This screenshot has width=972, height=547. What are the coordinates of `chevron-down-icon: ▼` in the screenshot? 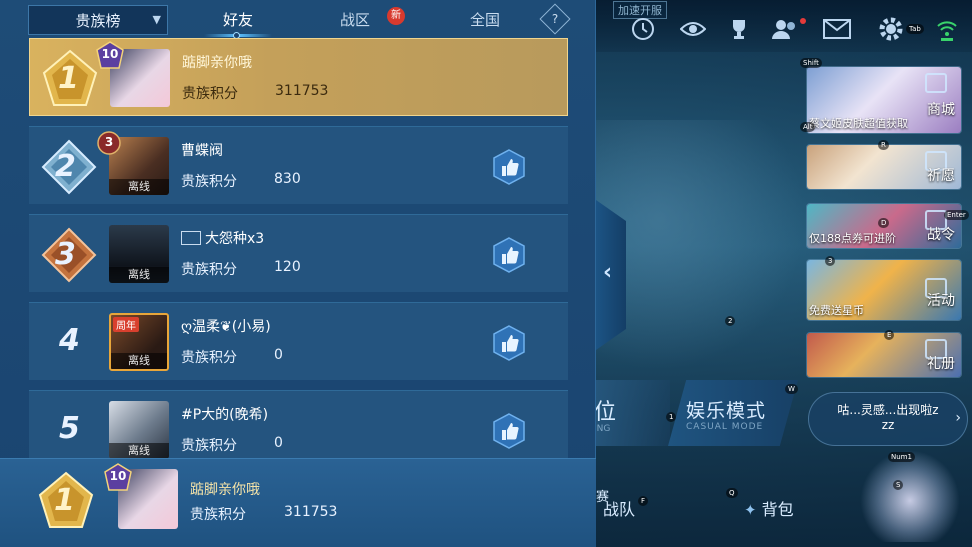 It's located at (156, 19).